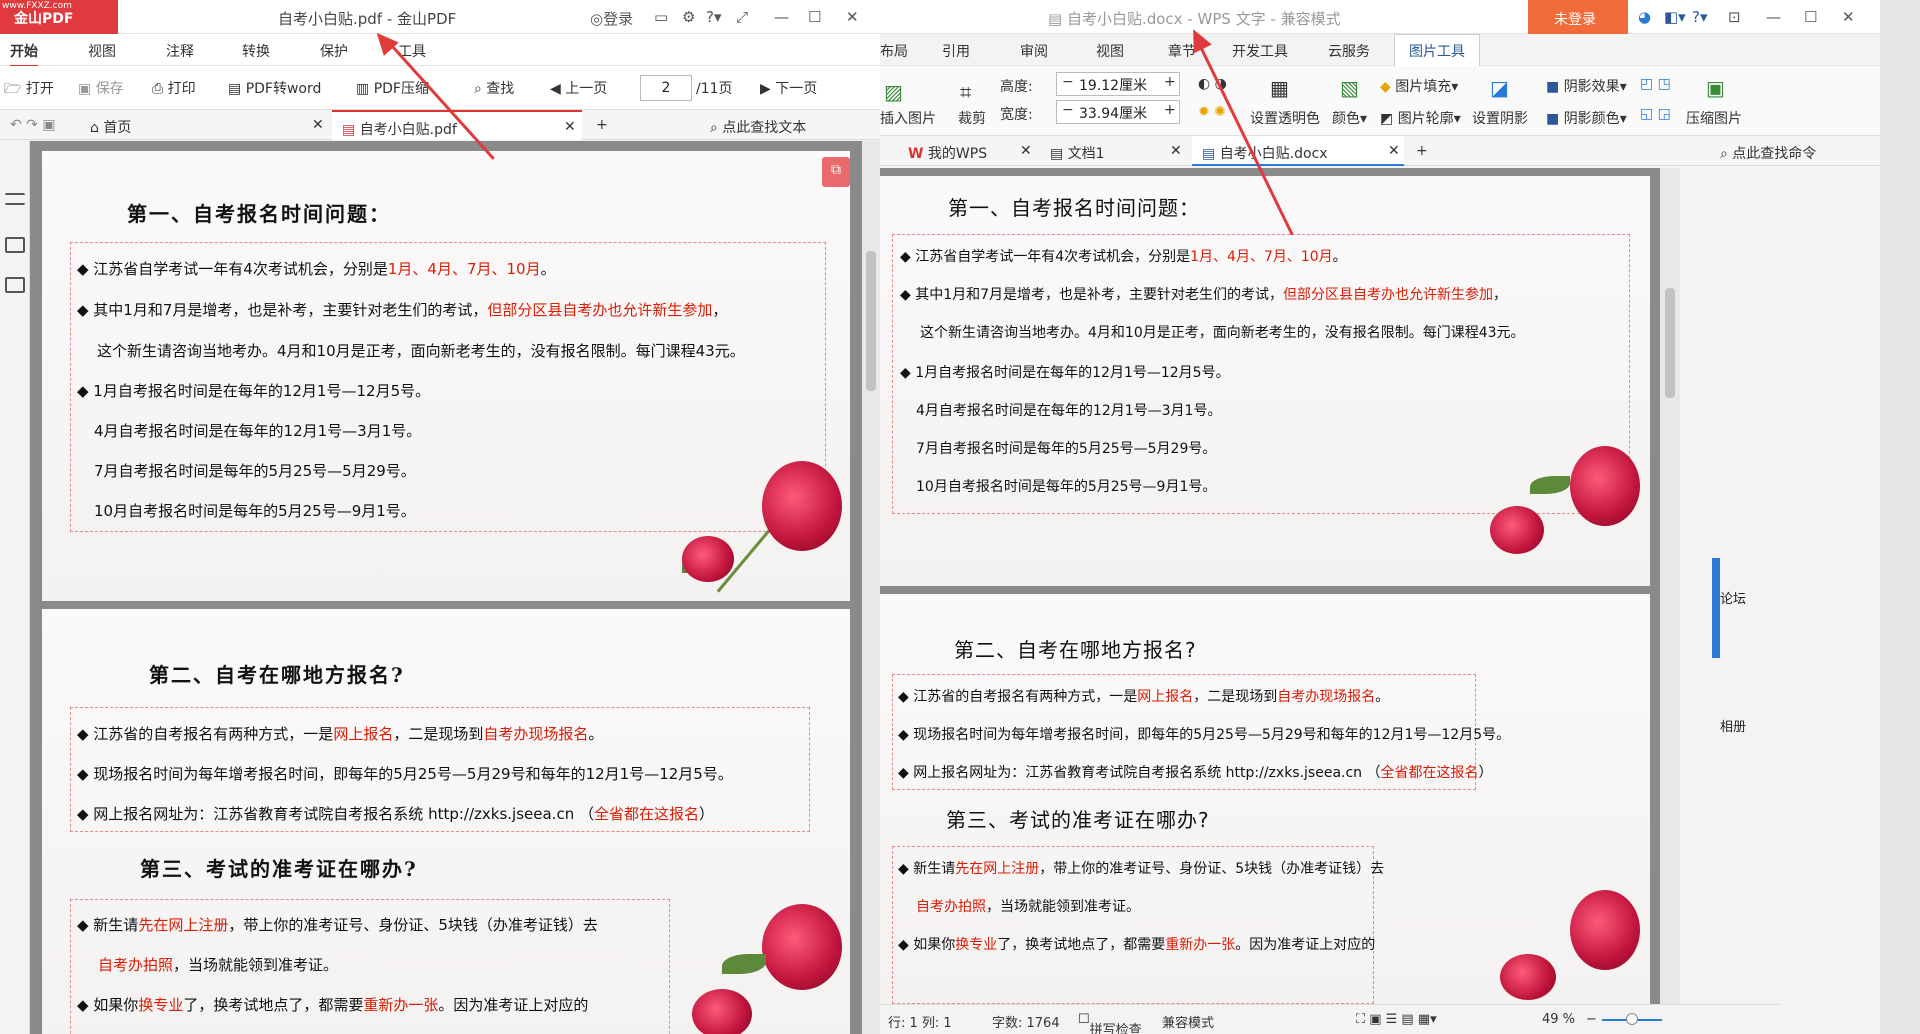  Describe the element at coordinates (256, 51) in the screenshot. I see `menu-convert: 转换` at that location.